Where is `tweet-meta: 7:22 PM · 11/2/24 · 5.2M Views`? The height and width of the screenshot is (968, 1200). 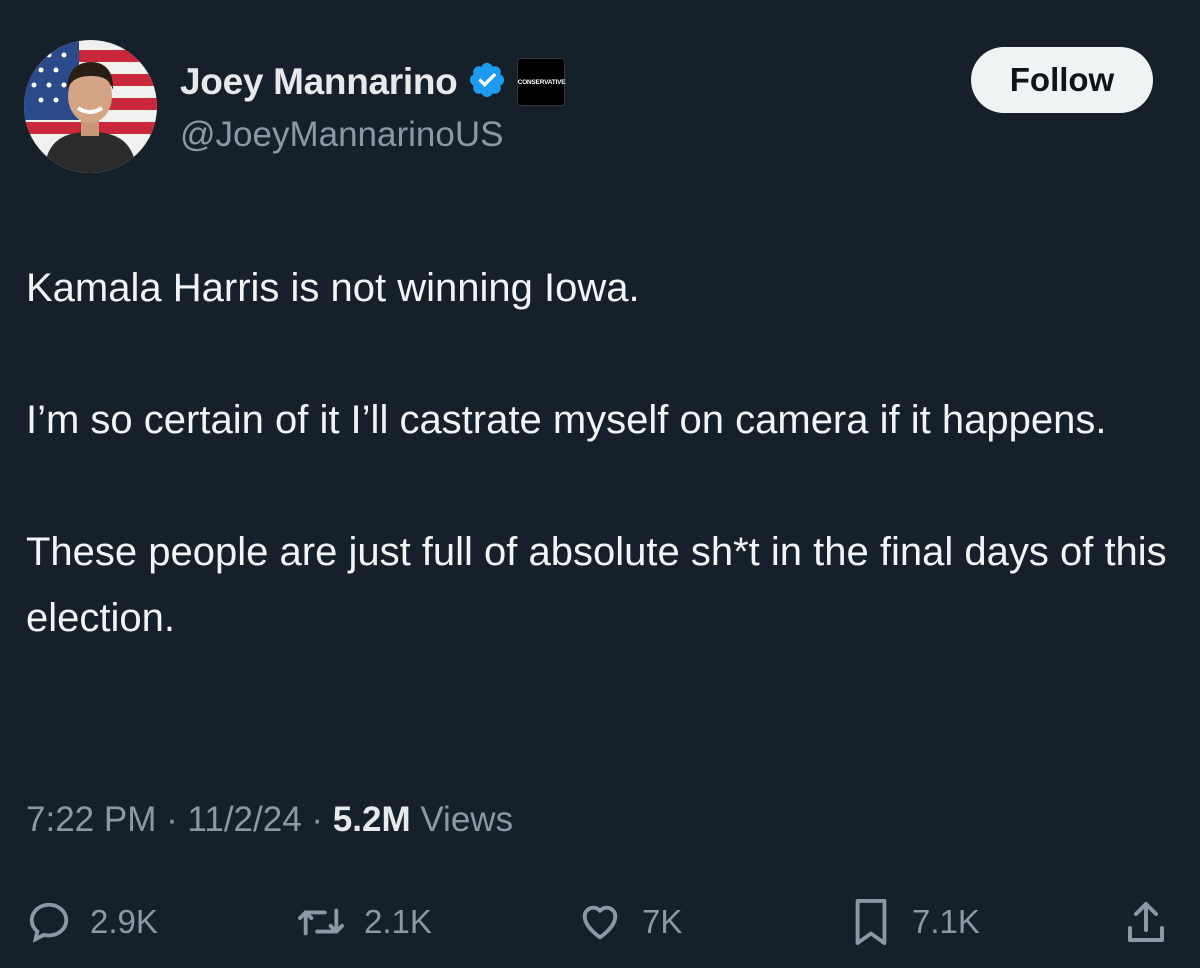
tweet-meta: 7:22 PM · 11/2/24 · 5.2M Views is located at coordinates (269, 820).